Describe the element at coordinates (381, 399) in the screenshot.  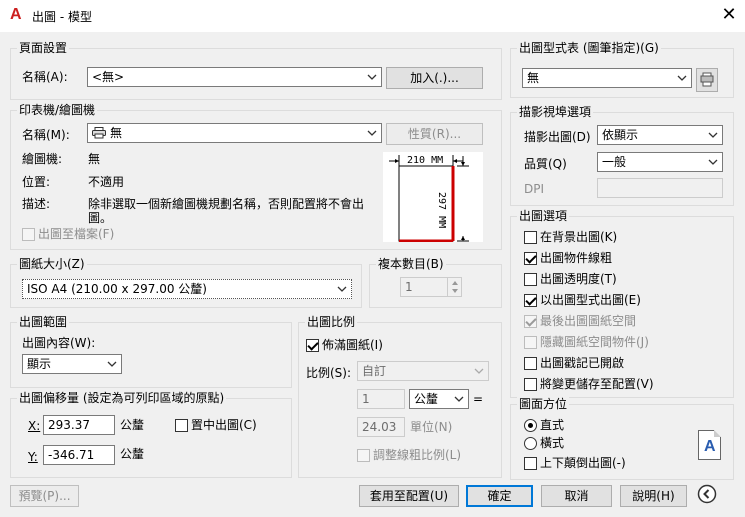
I see `scale-value1-input: 1` at that location.